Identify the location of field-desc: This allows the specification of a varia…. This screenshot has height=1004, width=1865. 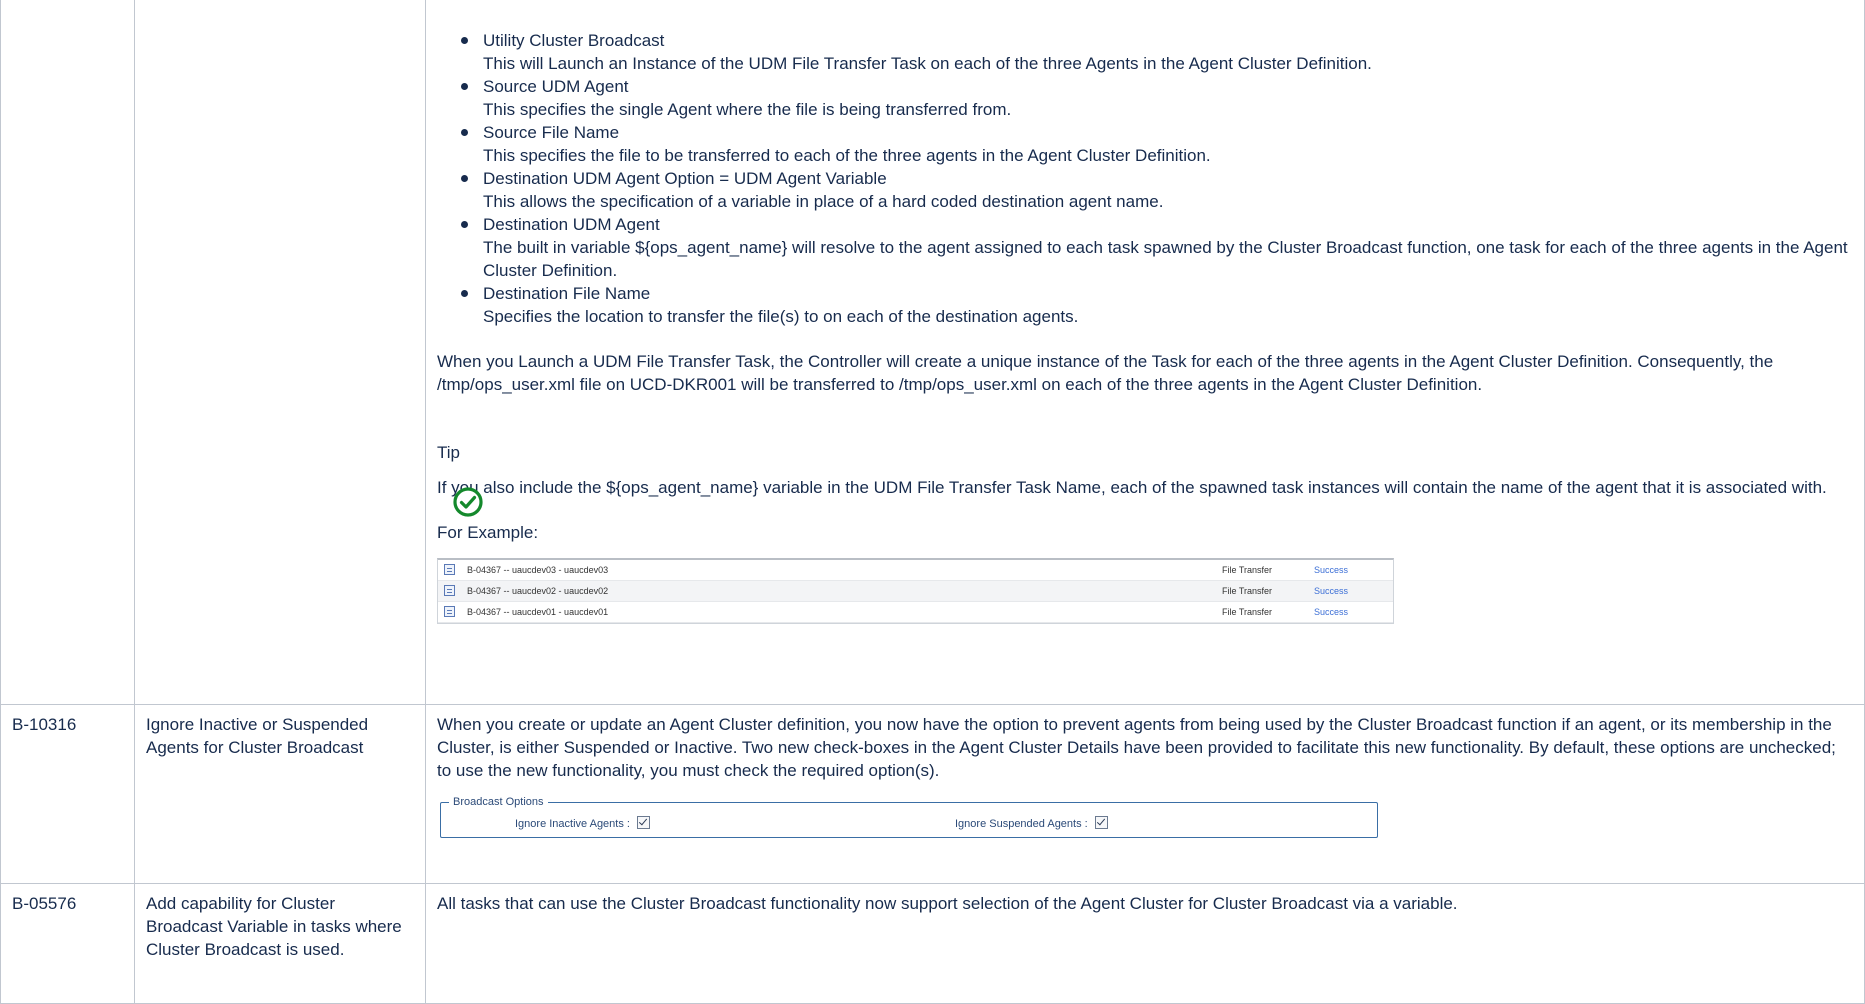
(823, 201).